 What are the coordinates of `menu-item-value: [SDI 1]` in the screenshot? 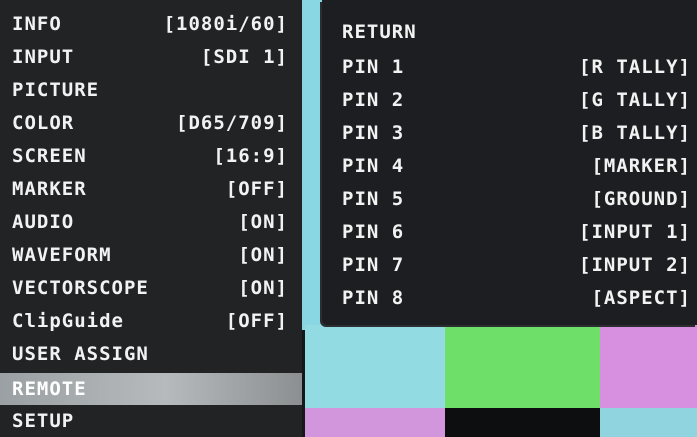 It's located at (244, 57).